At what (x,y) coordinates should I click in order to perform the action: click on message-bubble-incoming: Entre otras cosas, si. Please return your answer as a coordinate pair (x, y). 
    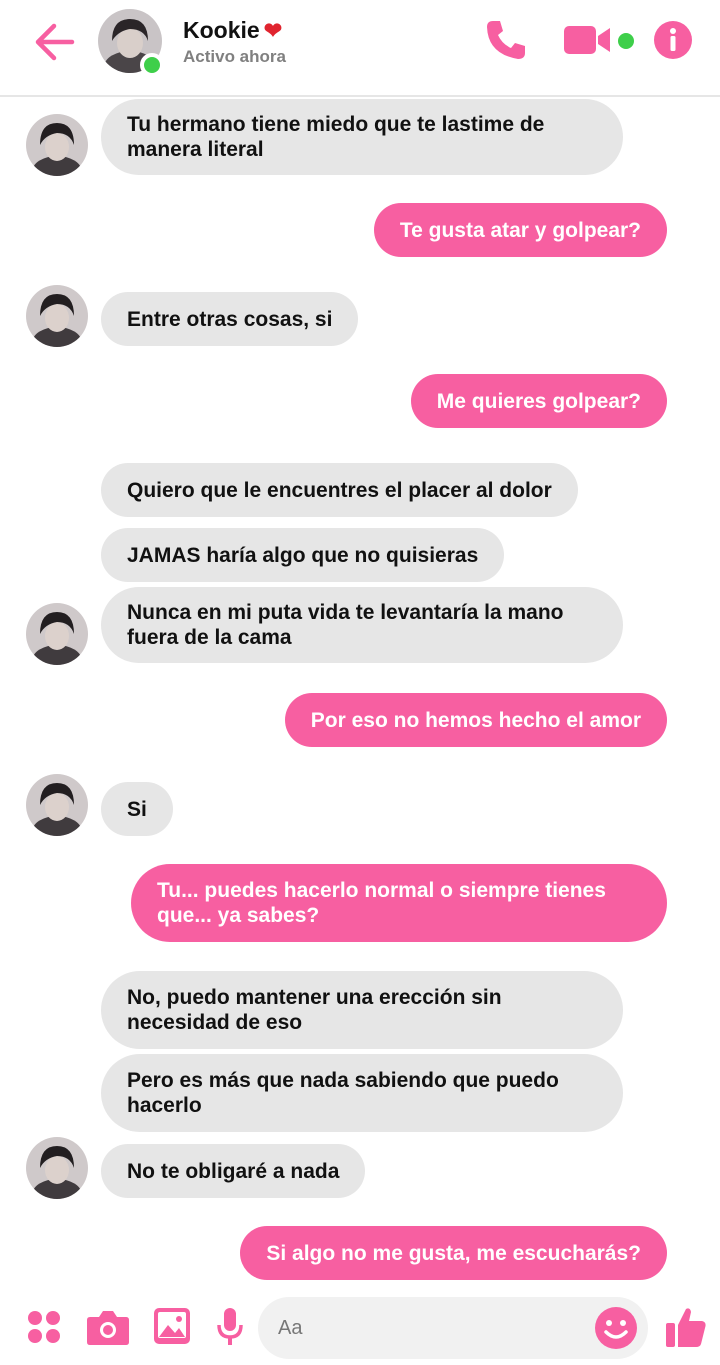
    Looking at the image, I should click on (230, 319).